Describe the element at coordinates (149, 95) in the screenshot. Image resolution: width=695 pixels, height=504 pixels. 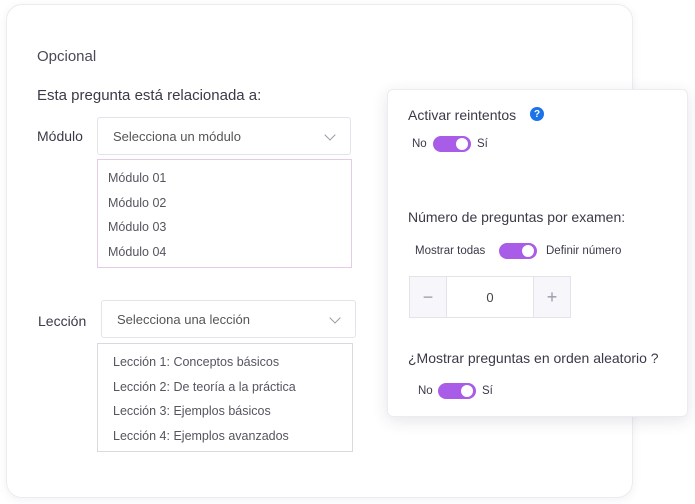
I see `question-heading: Esta pregunta está relacionada a:` at that location.